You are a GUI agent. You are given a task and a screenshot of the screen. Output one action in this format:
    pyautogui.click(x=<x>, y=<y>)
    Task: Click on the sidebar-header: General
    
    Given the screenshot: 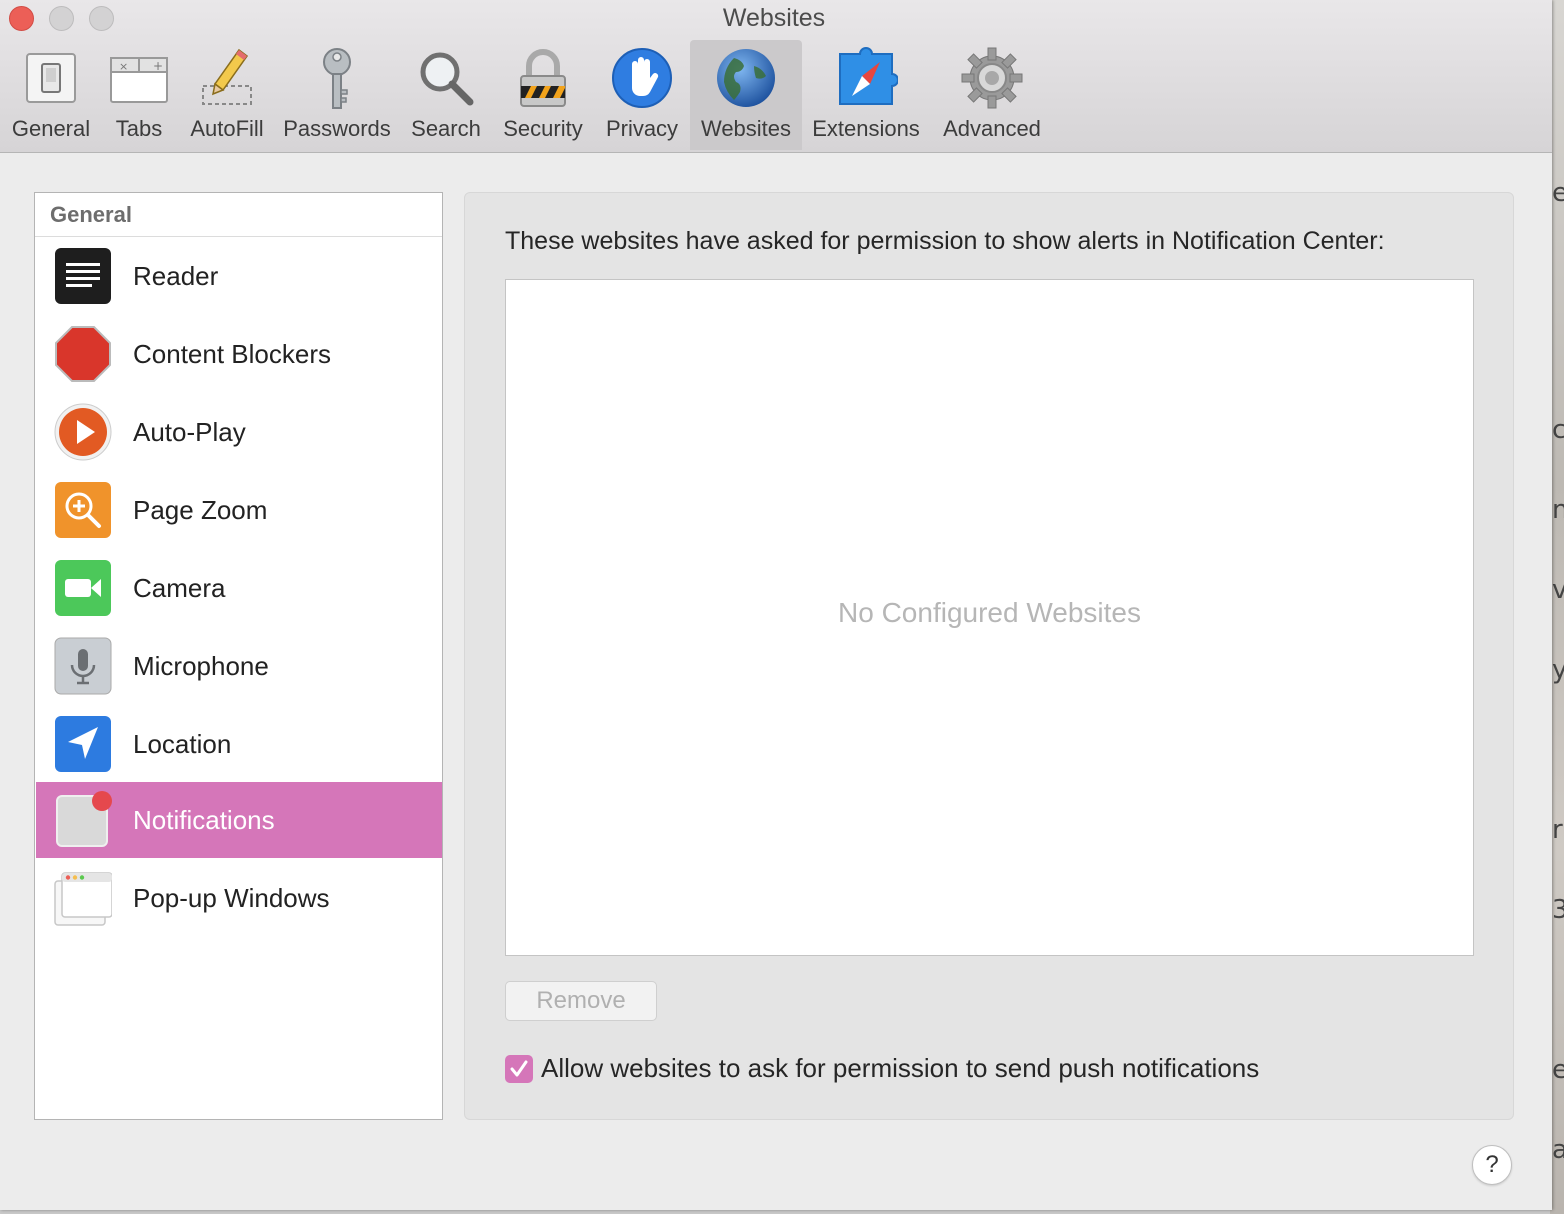 What is the action you would take?
    pyautogui.click(x=238, y=215)
    